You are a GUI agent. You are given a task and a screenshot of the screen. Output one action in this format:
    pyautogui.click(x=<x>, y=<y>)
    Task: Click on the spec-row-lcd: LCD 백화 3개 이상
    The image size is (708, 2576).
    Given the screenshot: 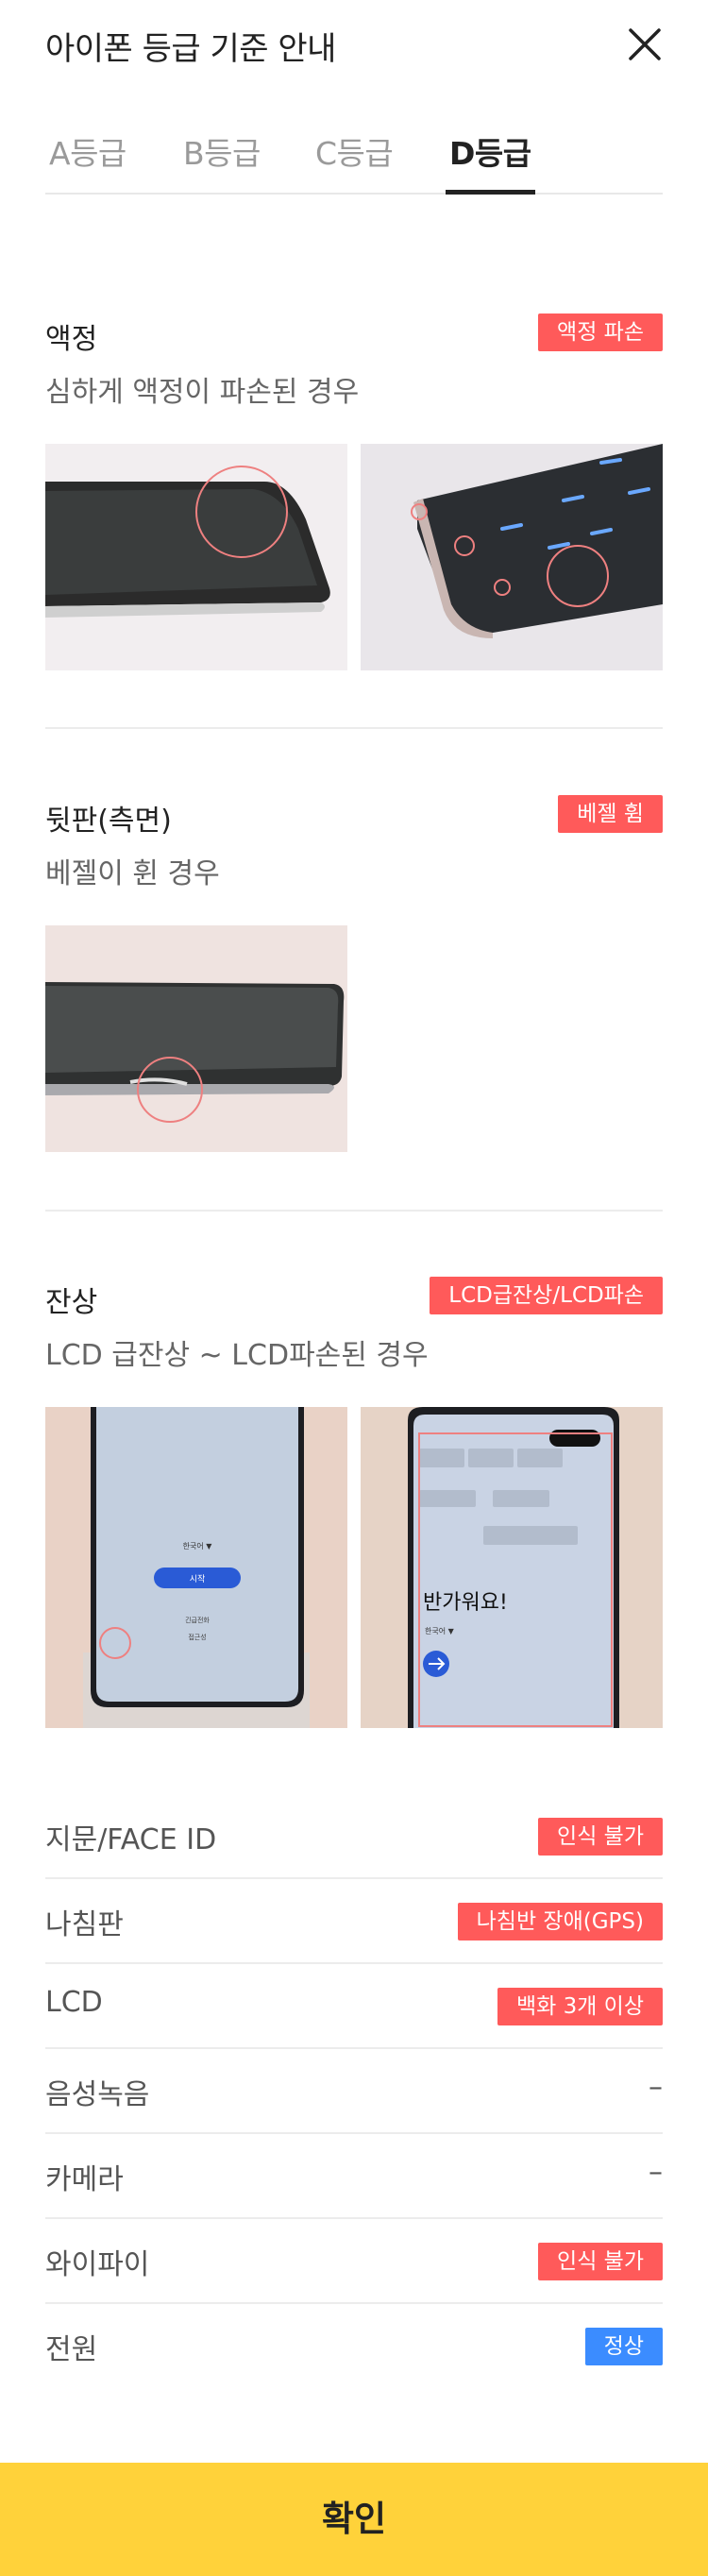 What is the action you would take?
    pyautogui.click(x=354, y=2006)
    